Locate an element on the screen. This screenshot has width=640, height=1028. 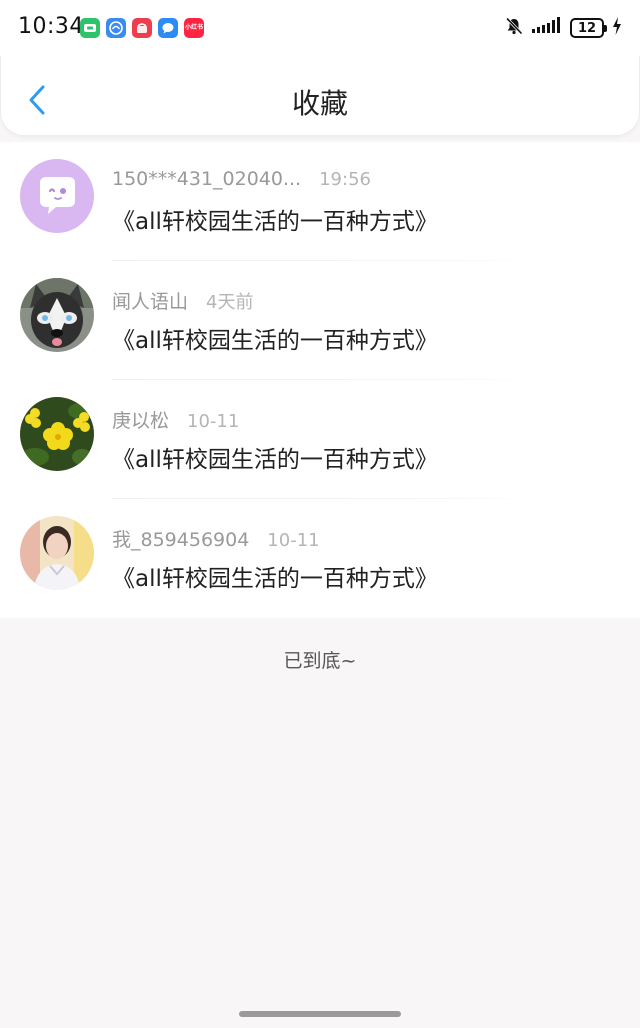
item-meta: 我_859456904 10-11 is located at coordinates (216, 538).